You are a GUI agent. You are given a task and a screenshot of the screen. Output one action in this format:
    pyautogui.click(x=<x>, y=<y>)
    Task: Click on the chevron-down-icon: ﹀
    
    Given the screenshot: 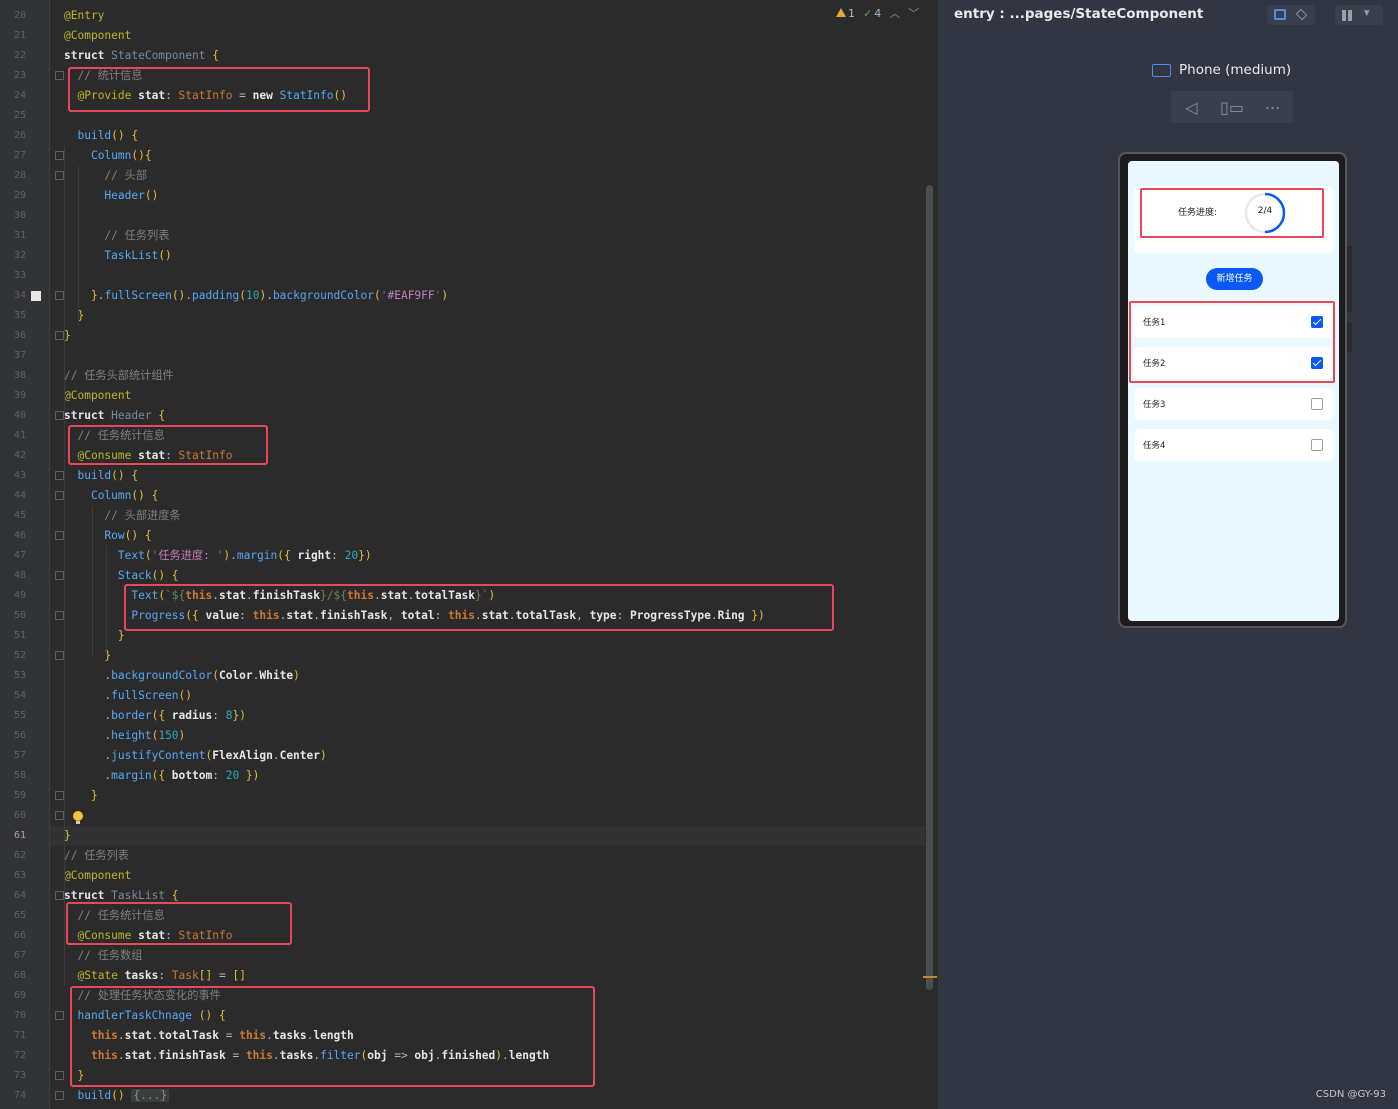 What is the action you would take?
    pyautogui.click(x=913, y=13)
    